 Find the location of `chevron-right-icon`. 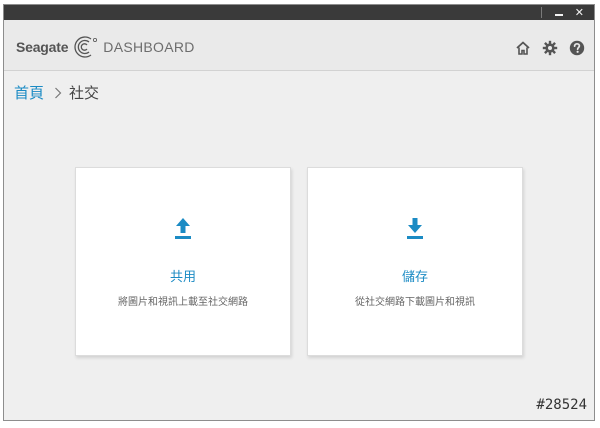

chevron-right-icon is located at coordinates (58, 92).